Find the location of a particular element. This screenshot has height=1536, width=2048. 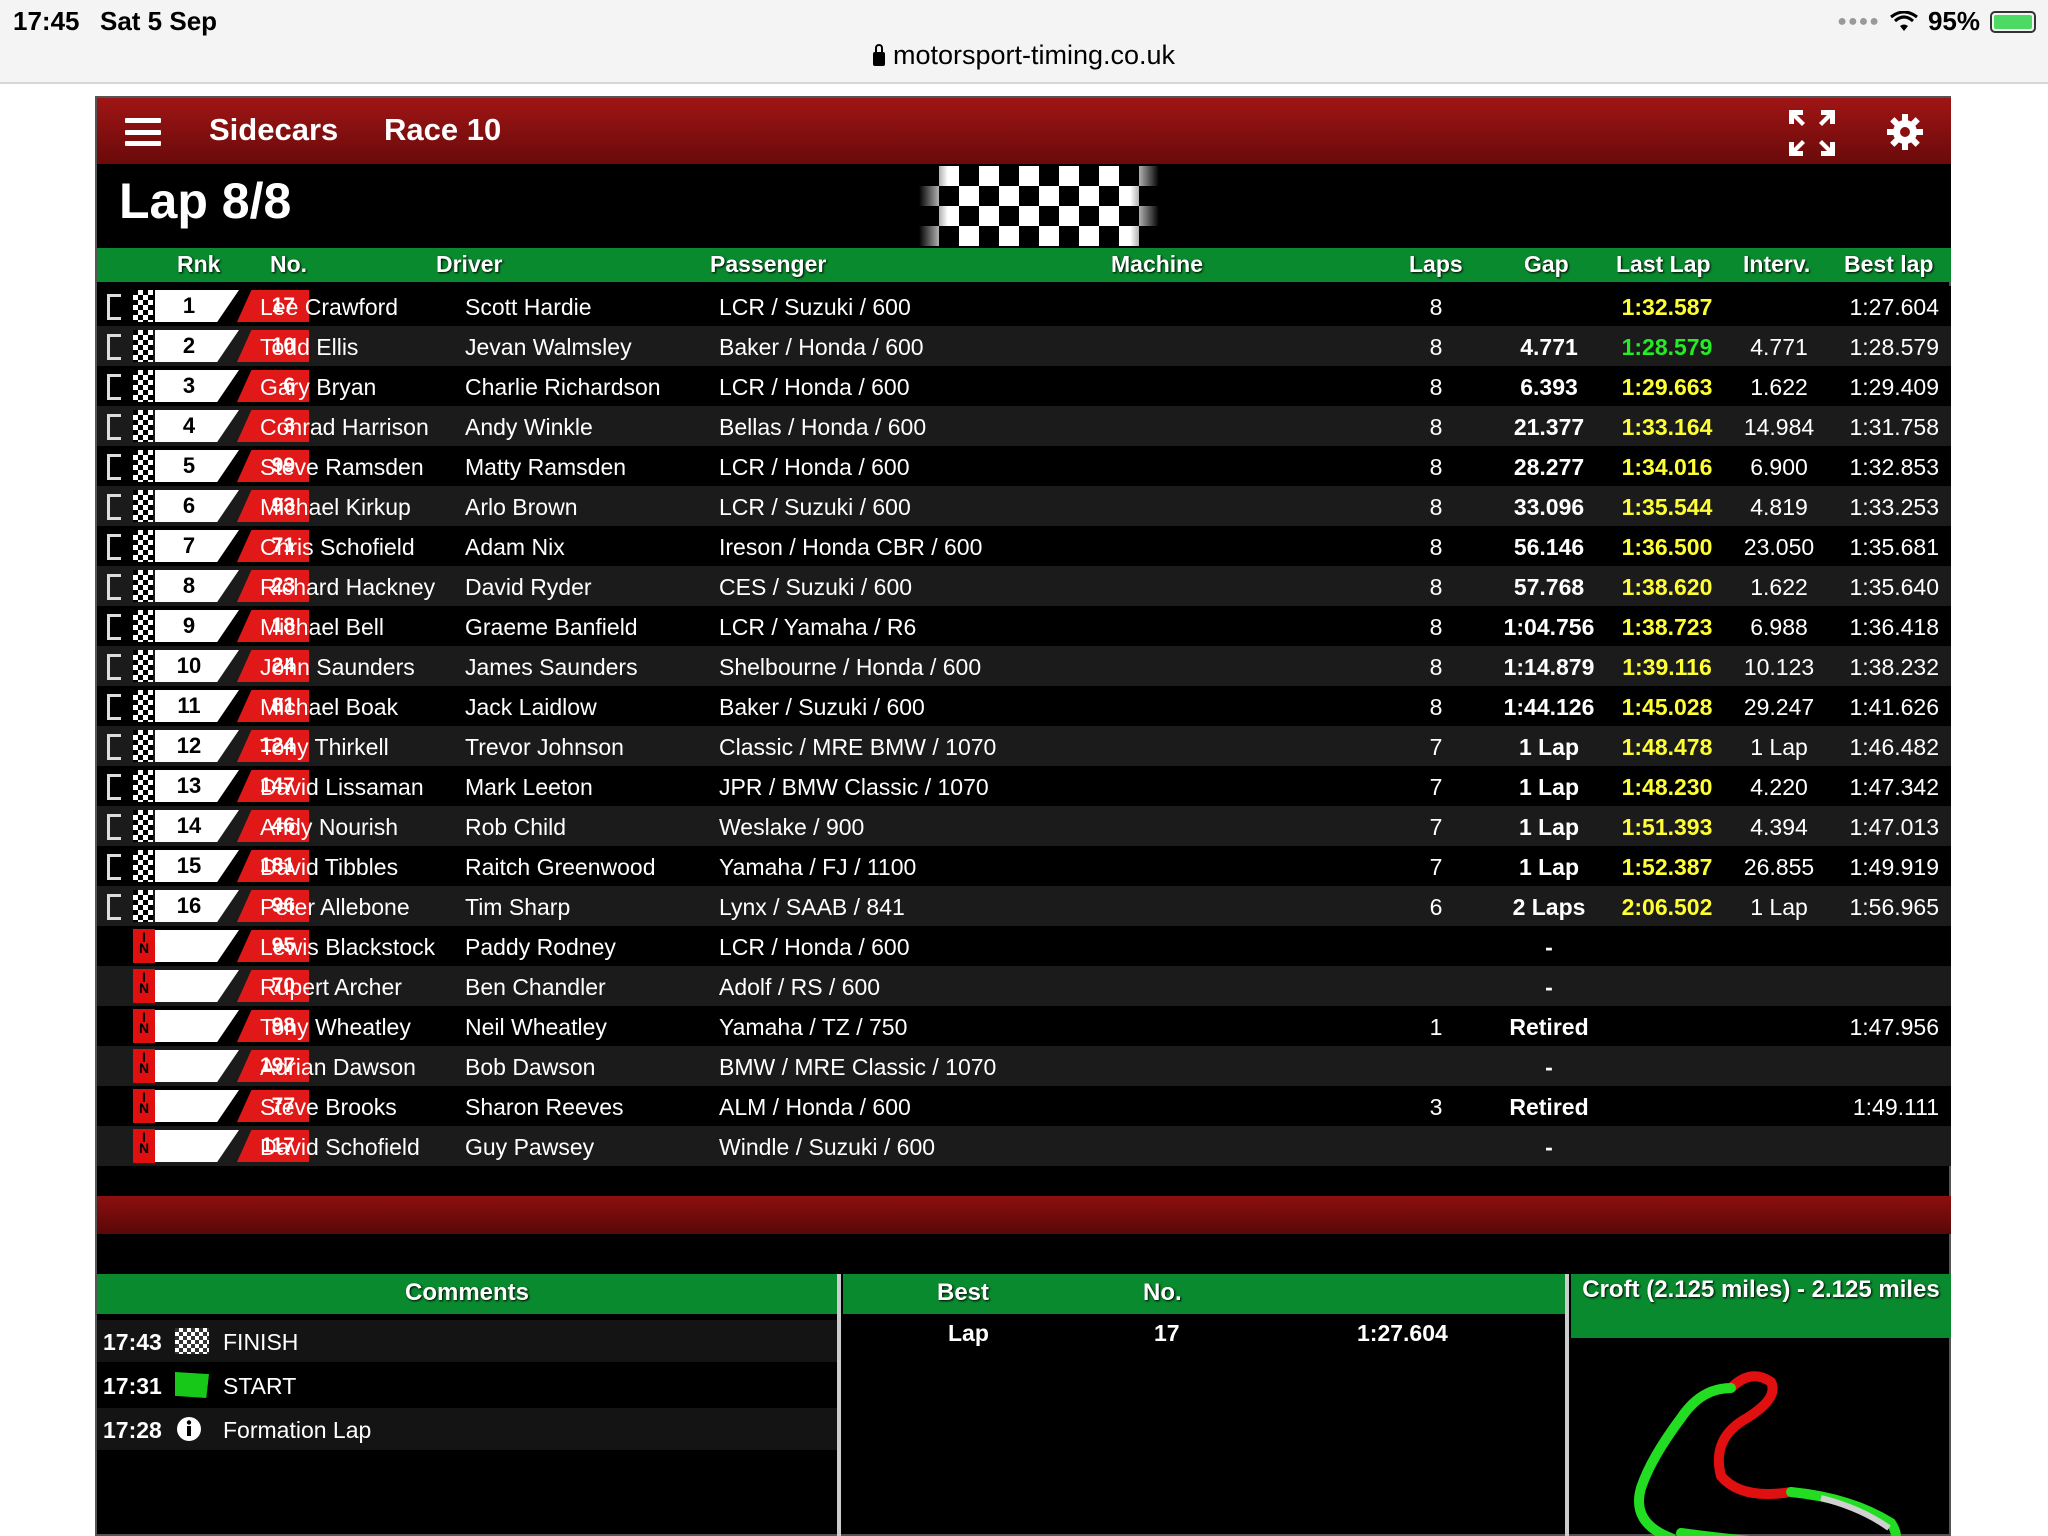

passenger-cell: Jack Laidlow is located at coordinates (531, 707).